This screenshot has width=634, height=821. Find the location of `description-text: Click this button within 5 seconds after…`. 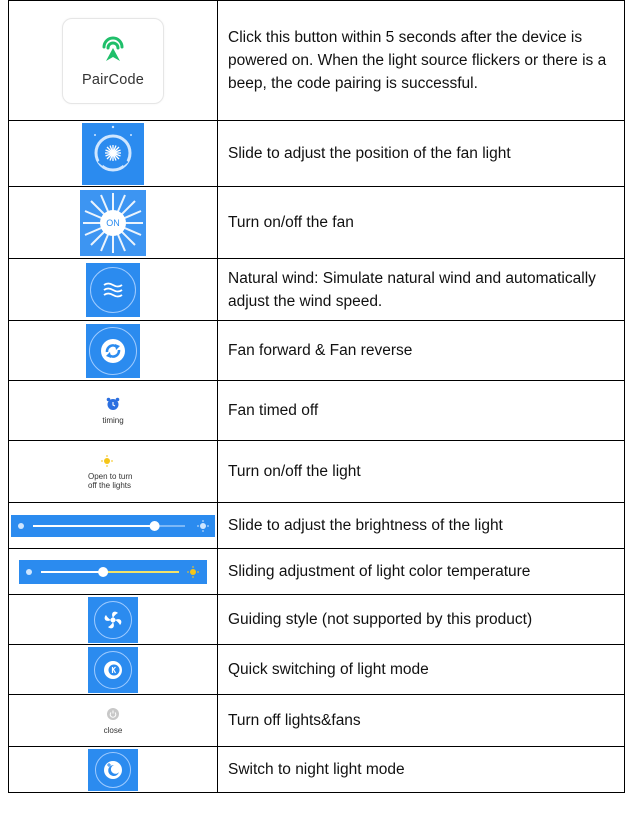

description-text: Click this button within 5 seconds after… is located at coordinates (421, 60).